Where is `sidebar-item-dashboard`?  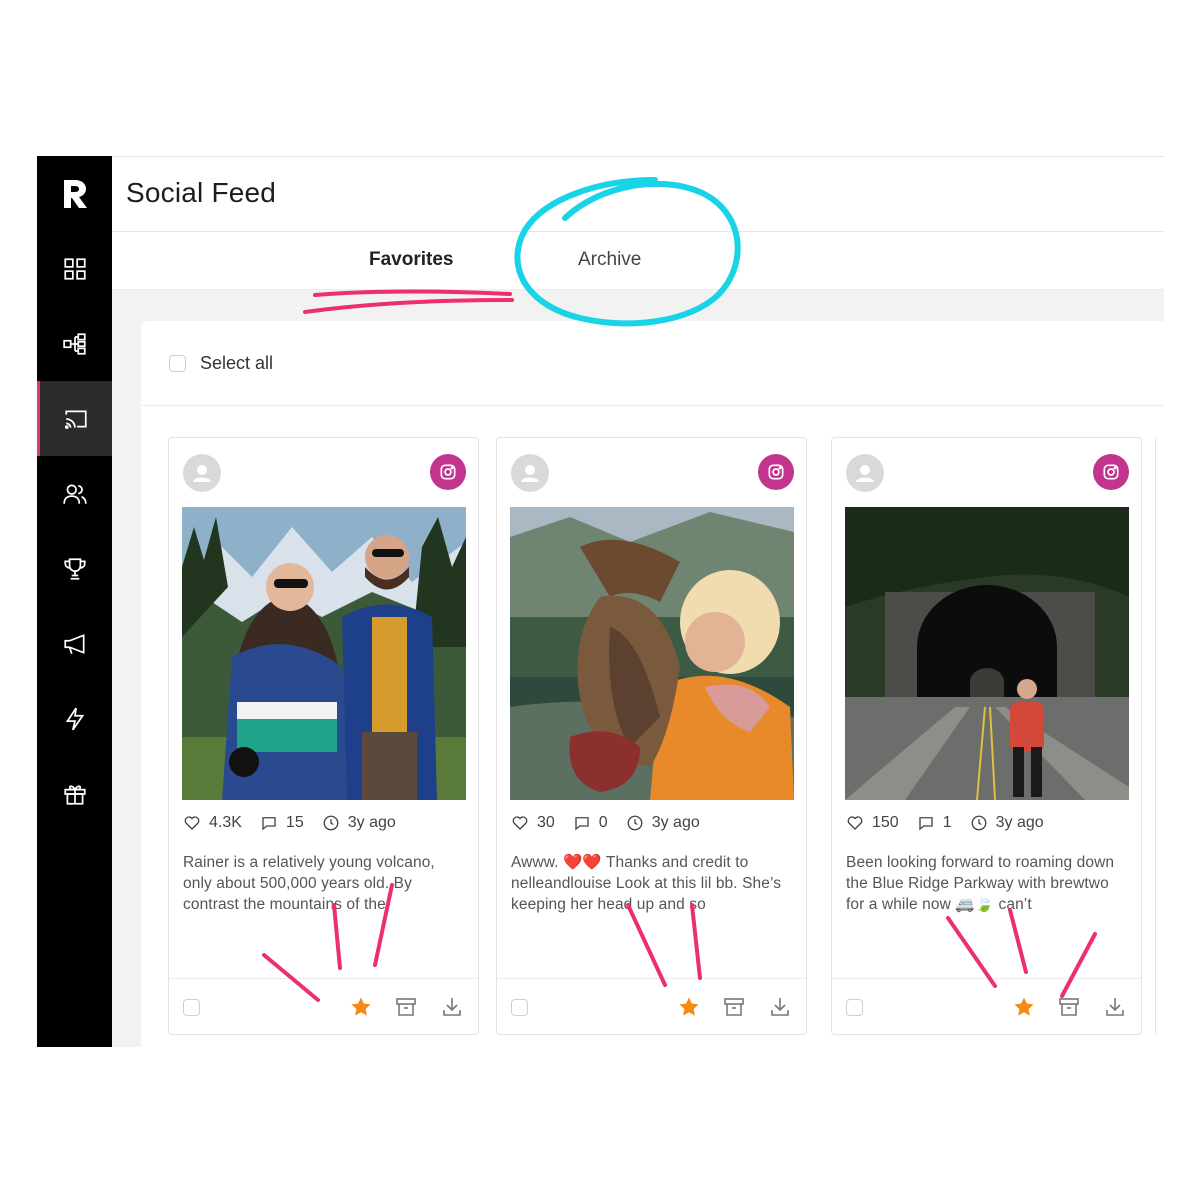
sidebar-item-dashboard is located at coordinates (74, 268).